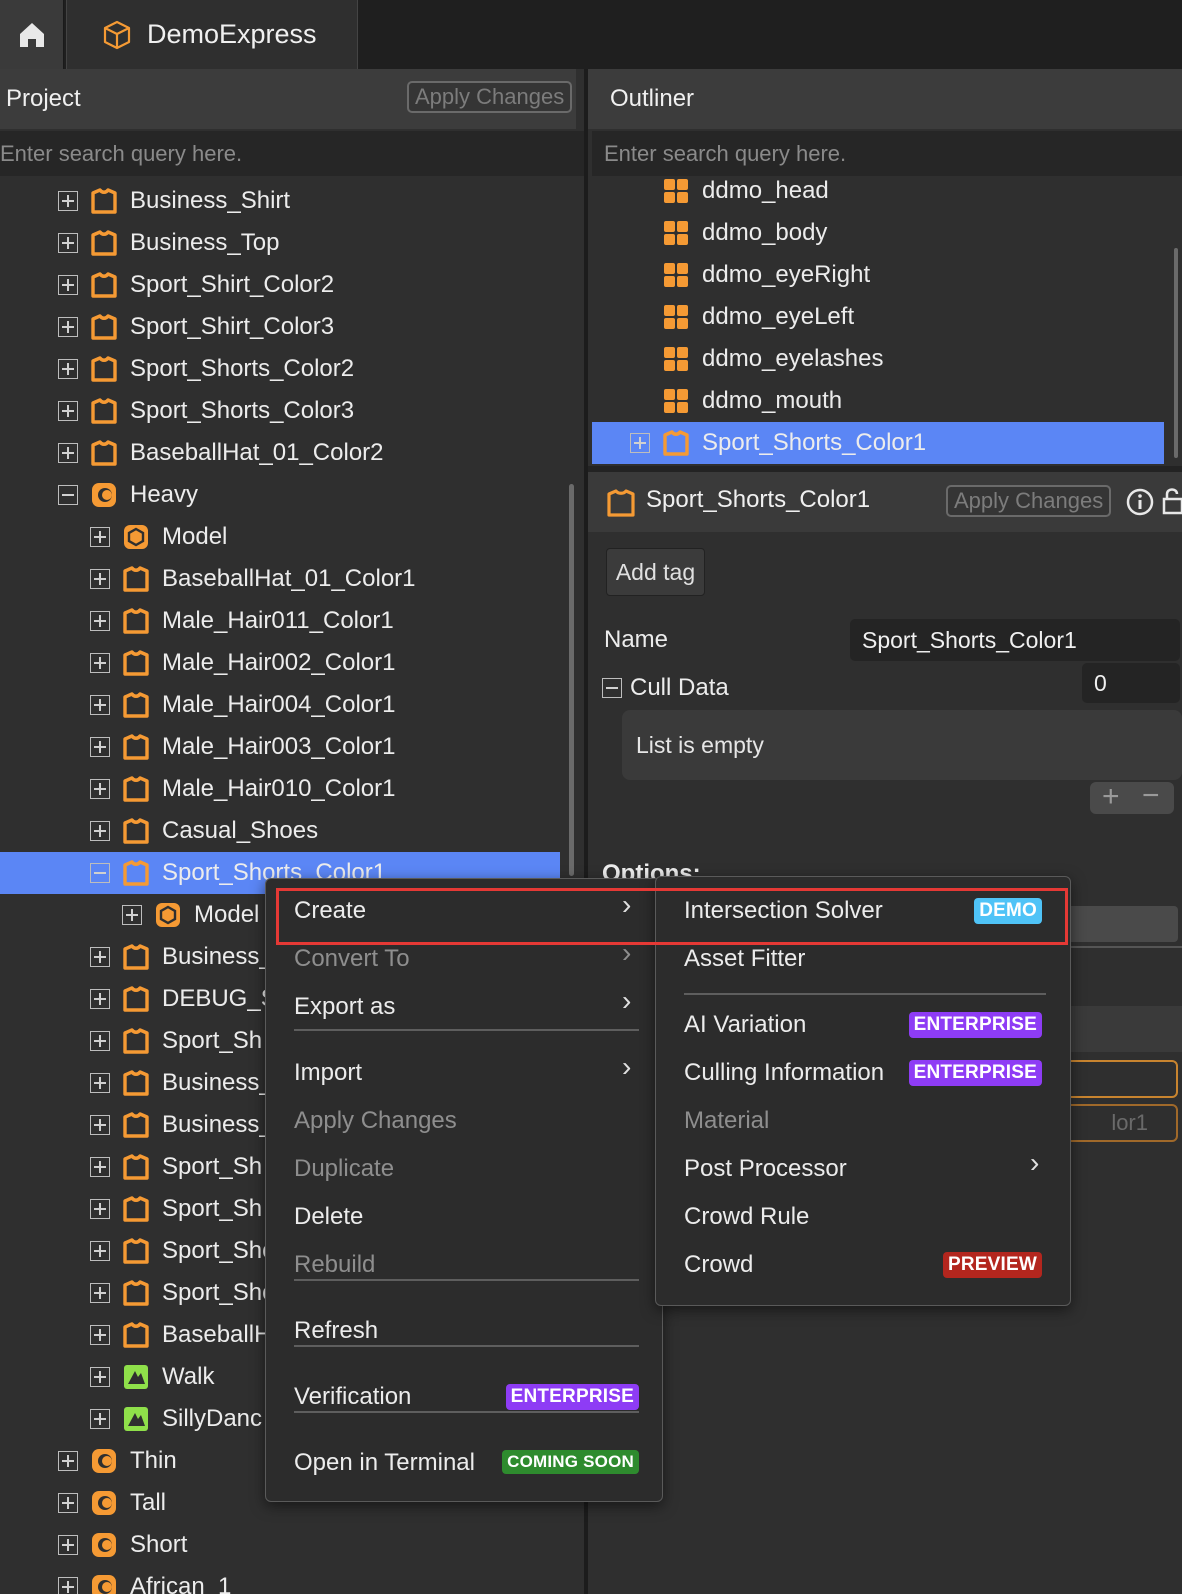 The image size is (1182, 1594). Describe the element at coordinates (466, 1073) in the screenshot. I see `menu-item: Import ›` at that location.